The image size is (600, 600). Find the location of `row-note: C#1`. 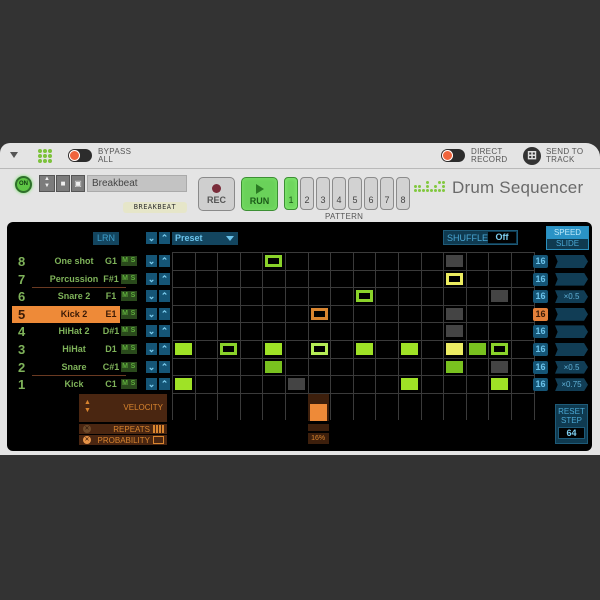

row-note: C#1 is located at coordinates (111, 367).